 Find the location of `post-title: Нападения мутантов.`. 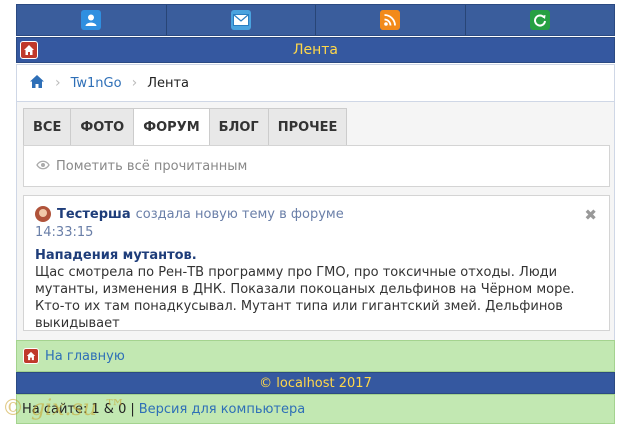

post-title: Нападения мутантов. is located at coordinates (316, 255).